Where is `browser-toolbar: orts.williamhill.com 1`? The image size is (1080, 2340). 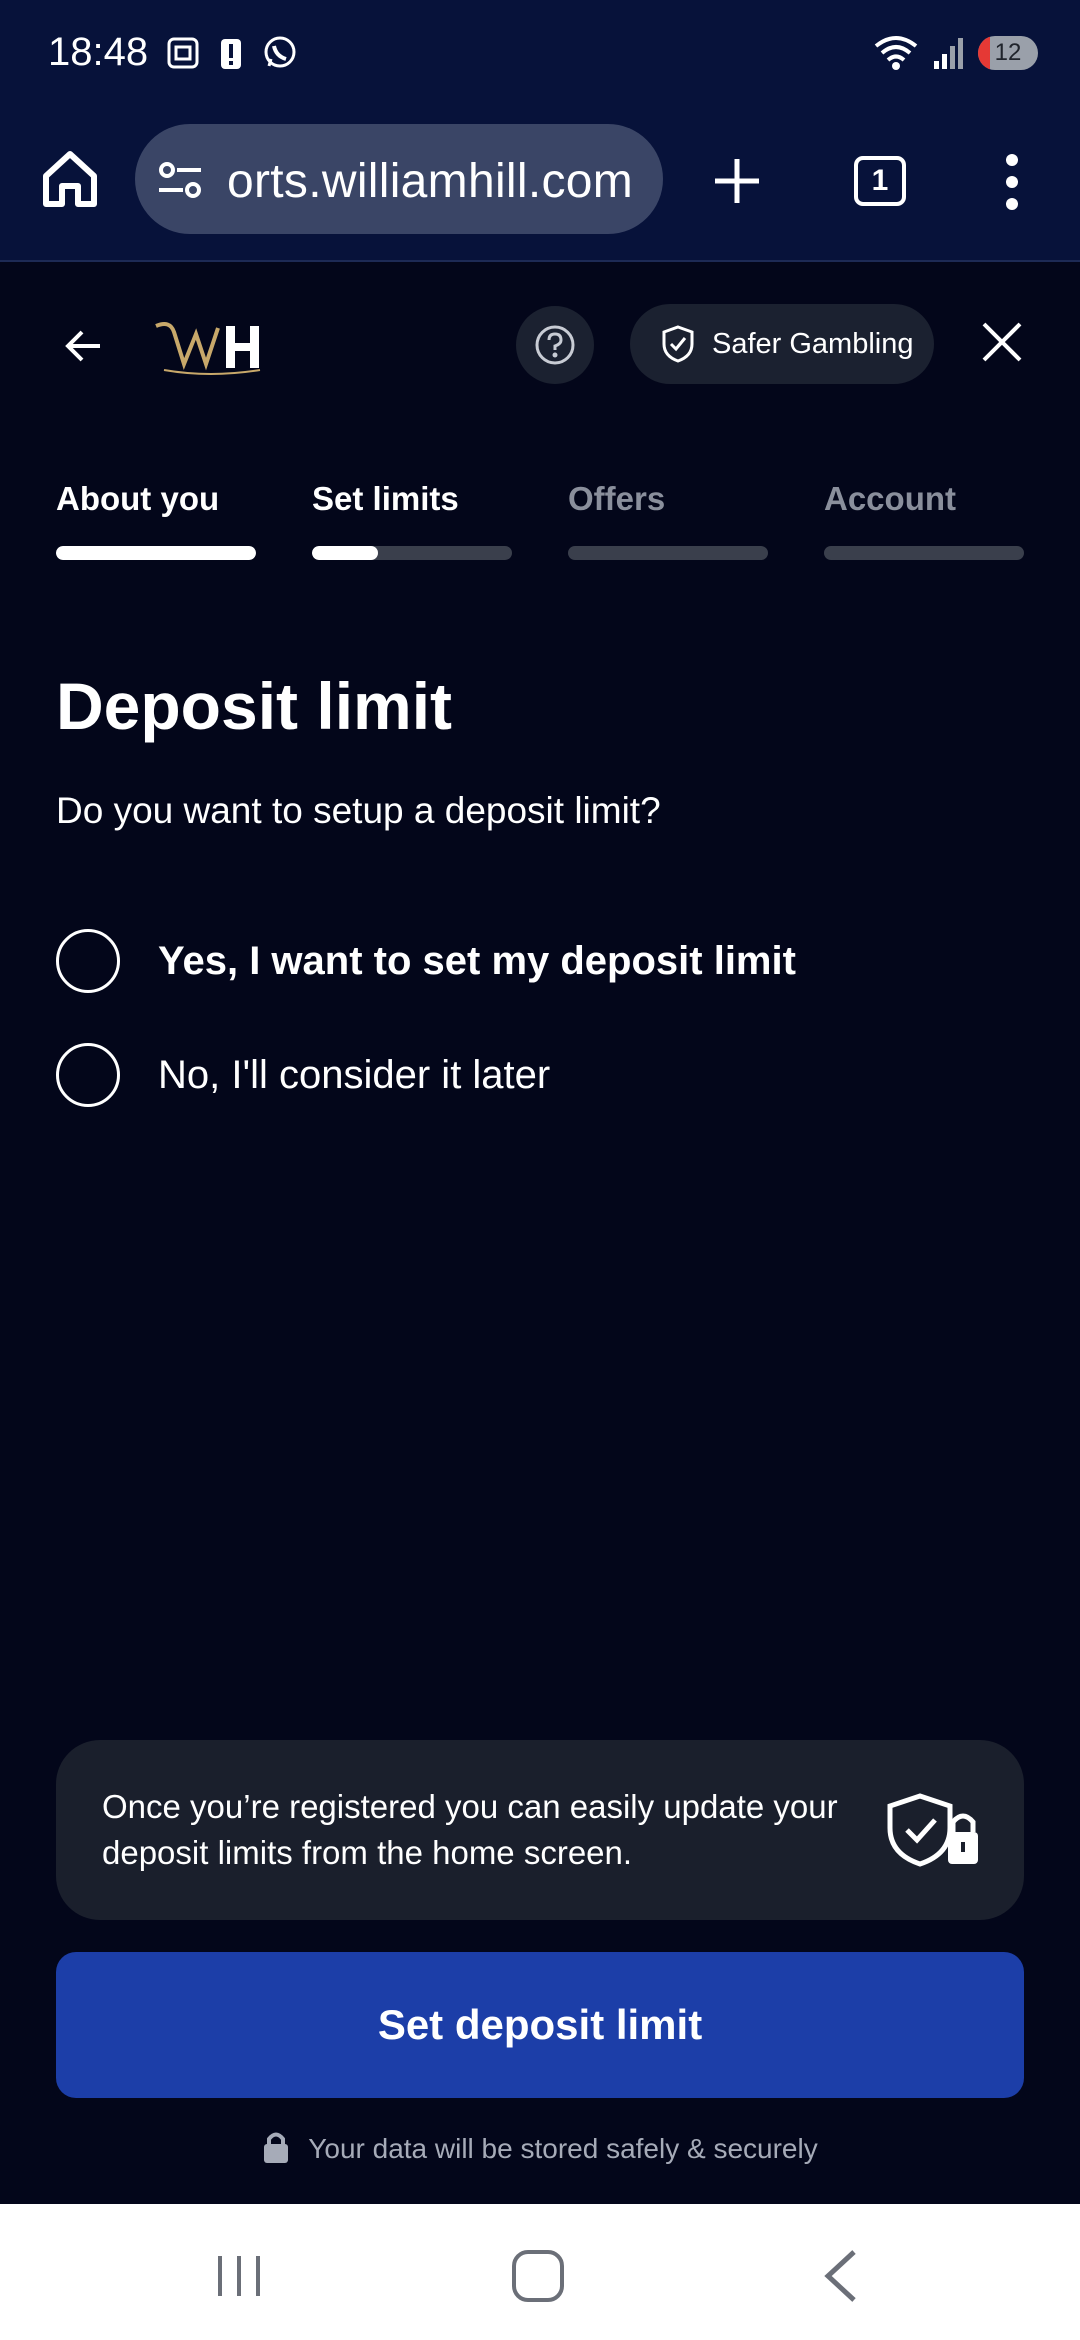
browser-toolbar: orts.williamhill.com 1 is located at coordinates (540, 187).